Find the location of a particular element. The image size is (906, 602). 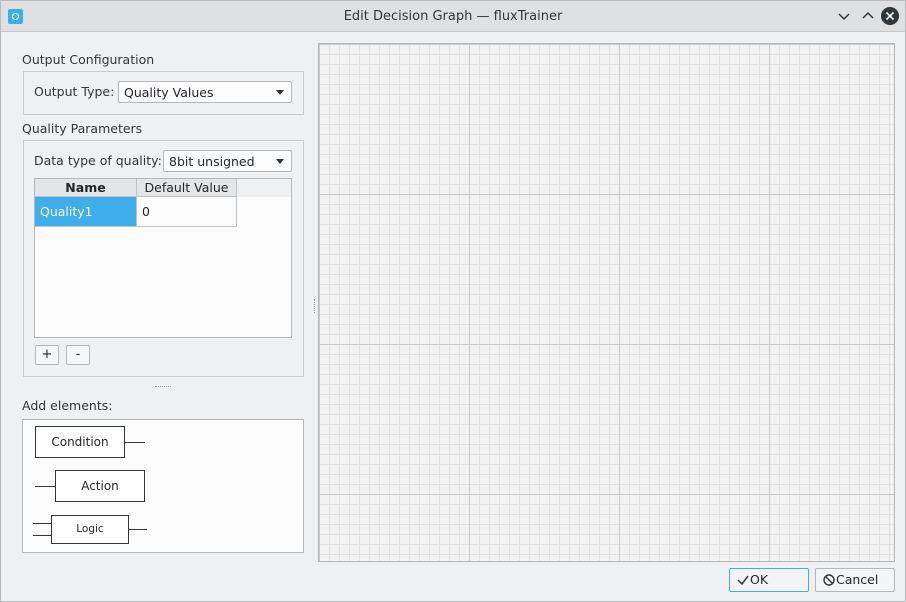

vertical-splitter-handle is located at coordinates (315, 306).